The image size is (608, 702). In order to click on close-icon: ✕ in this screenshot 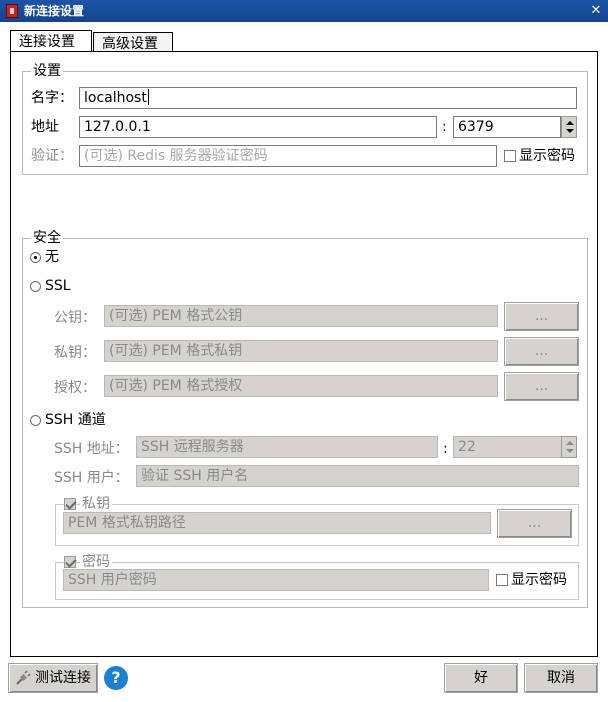, I will do `click(596, 11)`.